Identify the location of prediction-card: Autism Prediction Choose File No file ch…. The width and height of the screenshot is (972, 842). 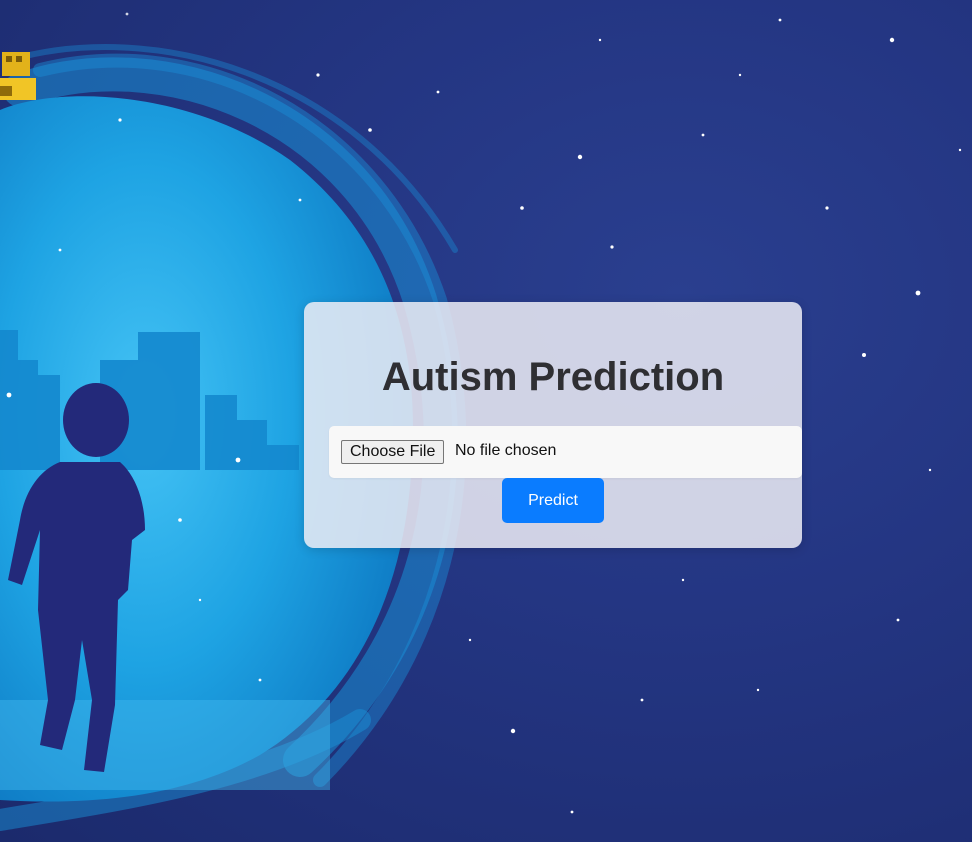
(553, 425).